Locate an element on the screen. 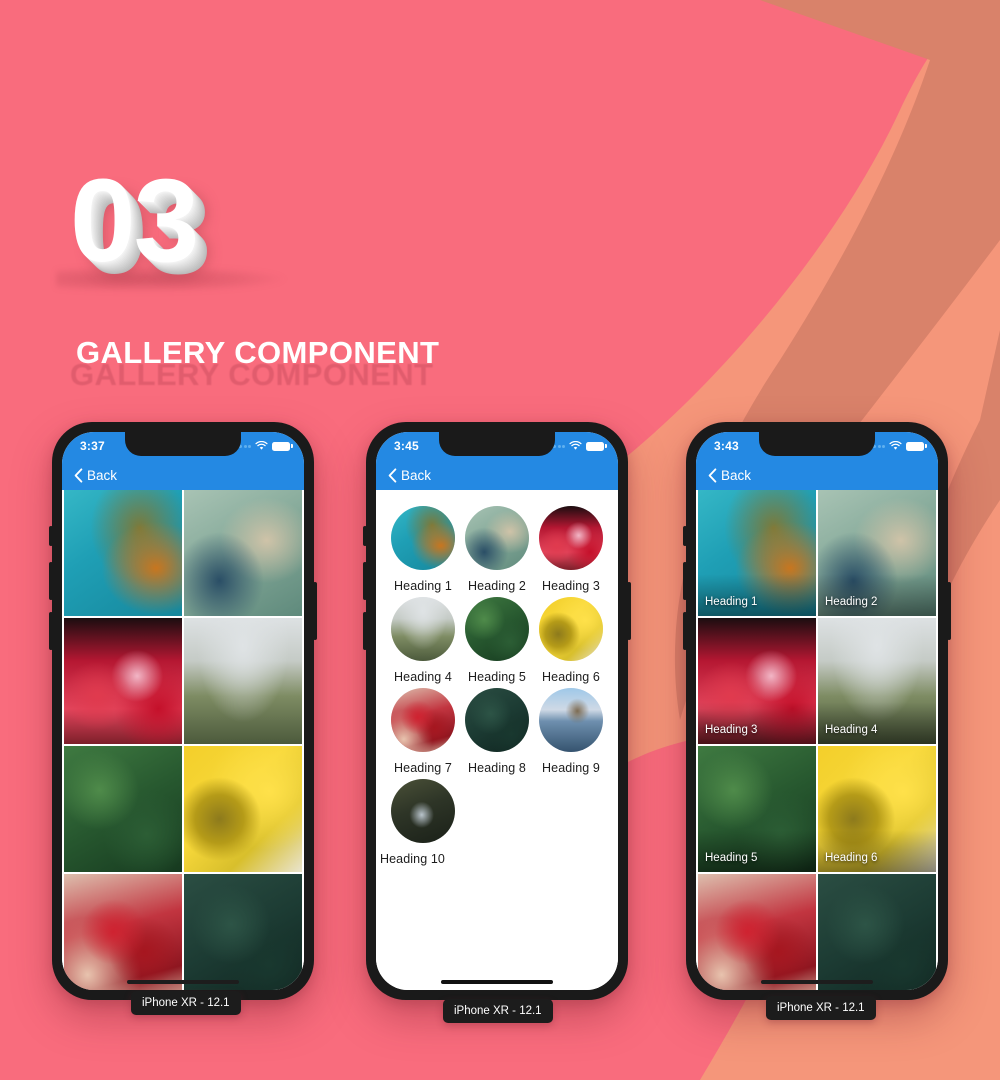 The height and width of the screenshot is (1080, 1000). gallery-tile: Heading 6 is located at coordinates (877, 809).